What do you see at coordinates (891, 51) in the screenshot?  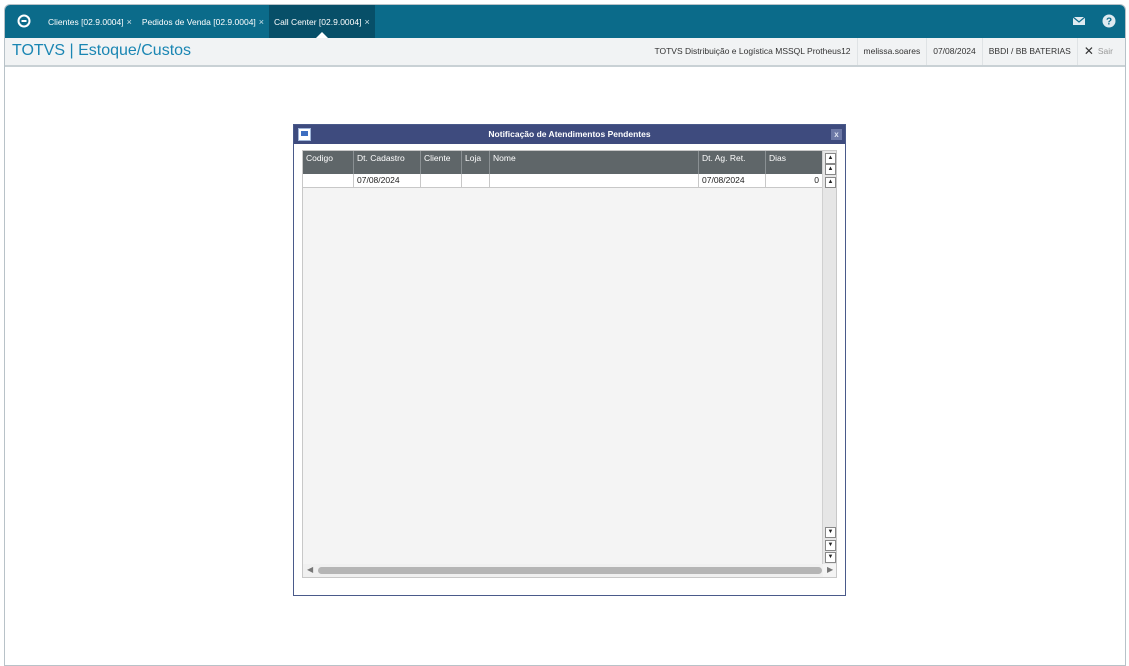 I see `user-label: melissa.soares` at bounding box center [891, 51].